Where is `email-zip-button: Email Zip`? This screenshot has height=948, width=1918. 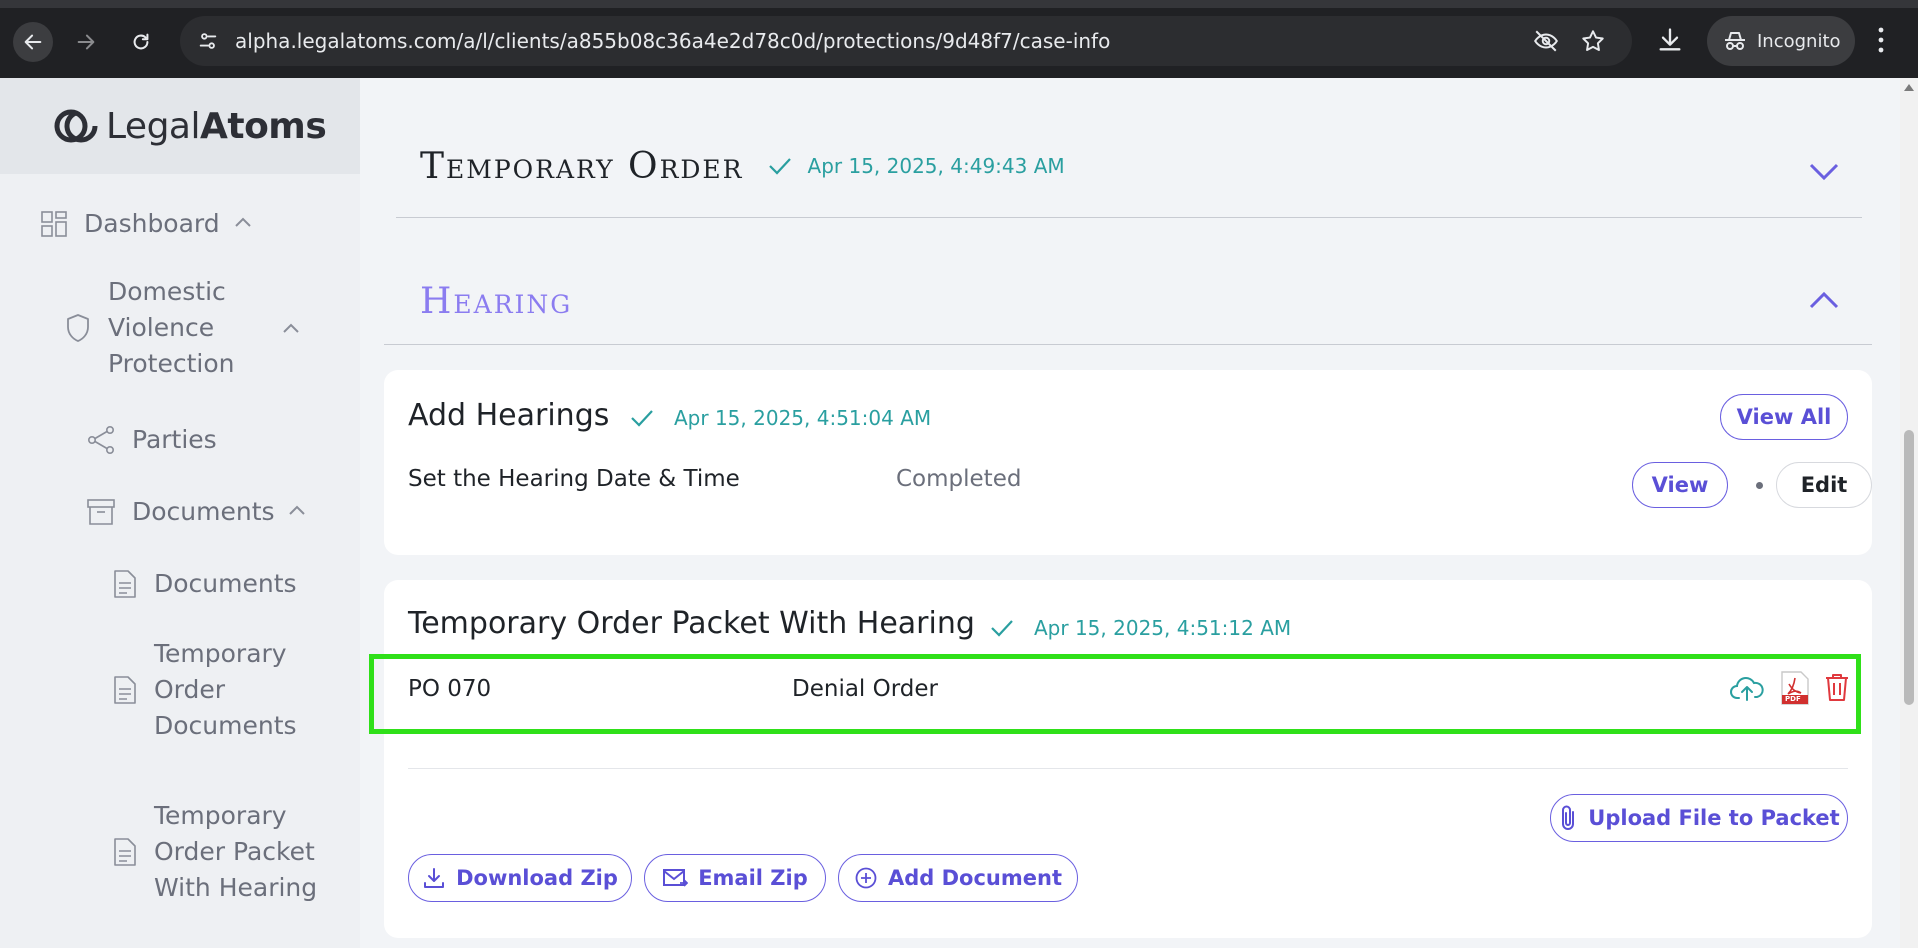
email-zip-button: Email Zip is located at coordinates (735, 878).